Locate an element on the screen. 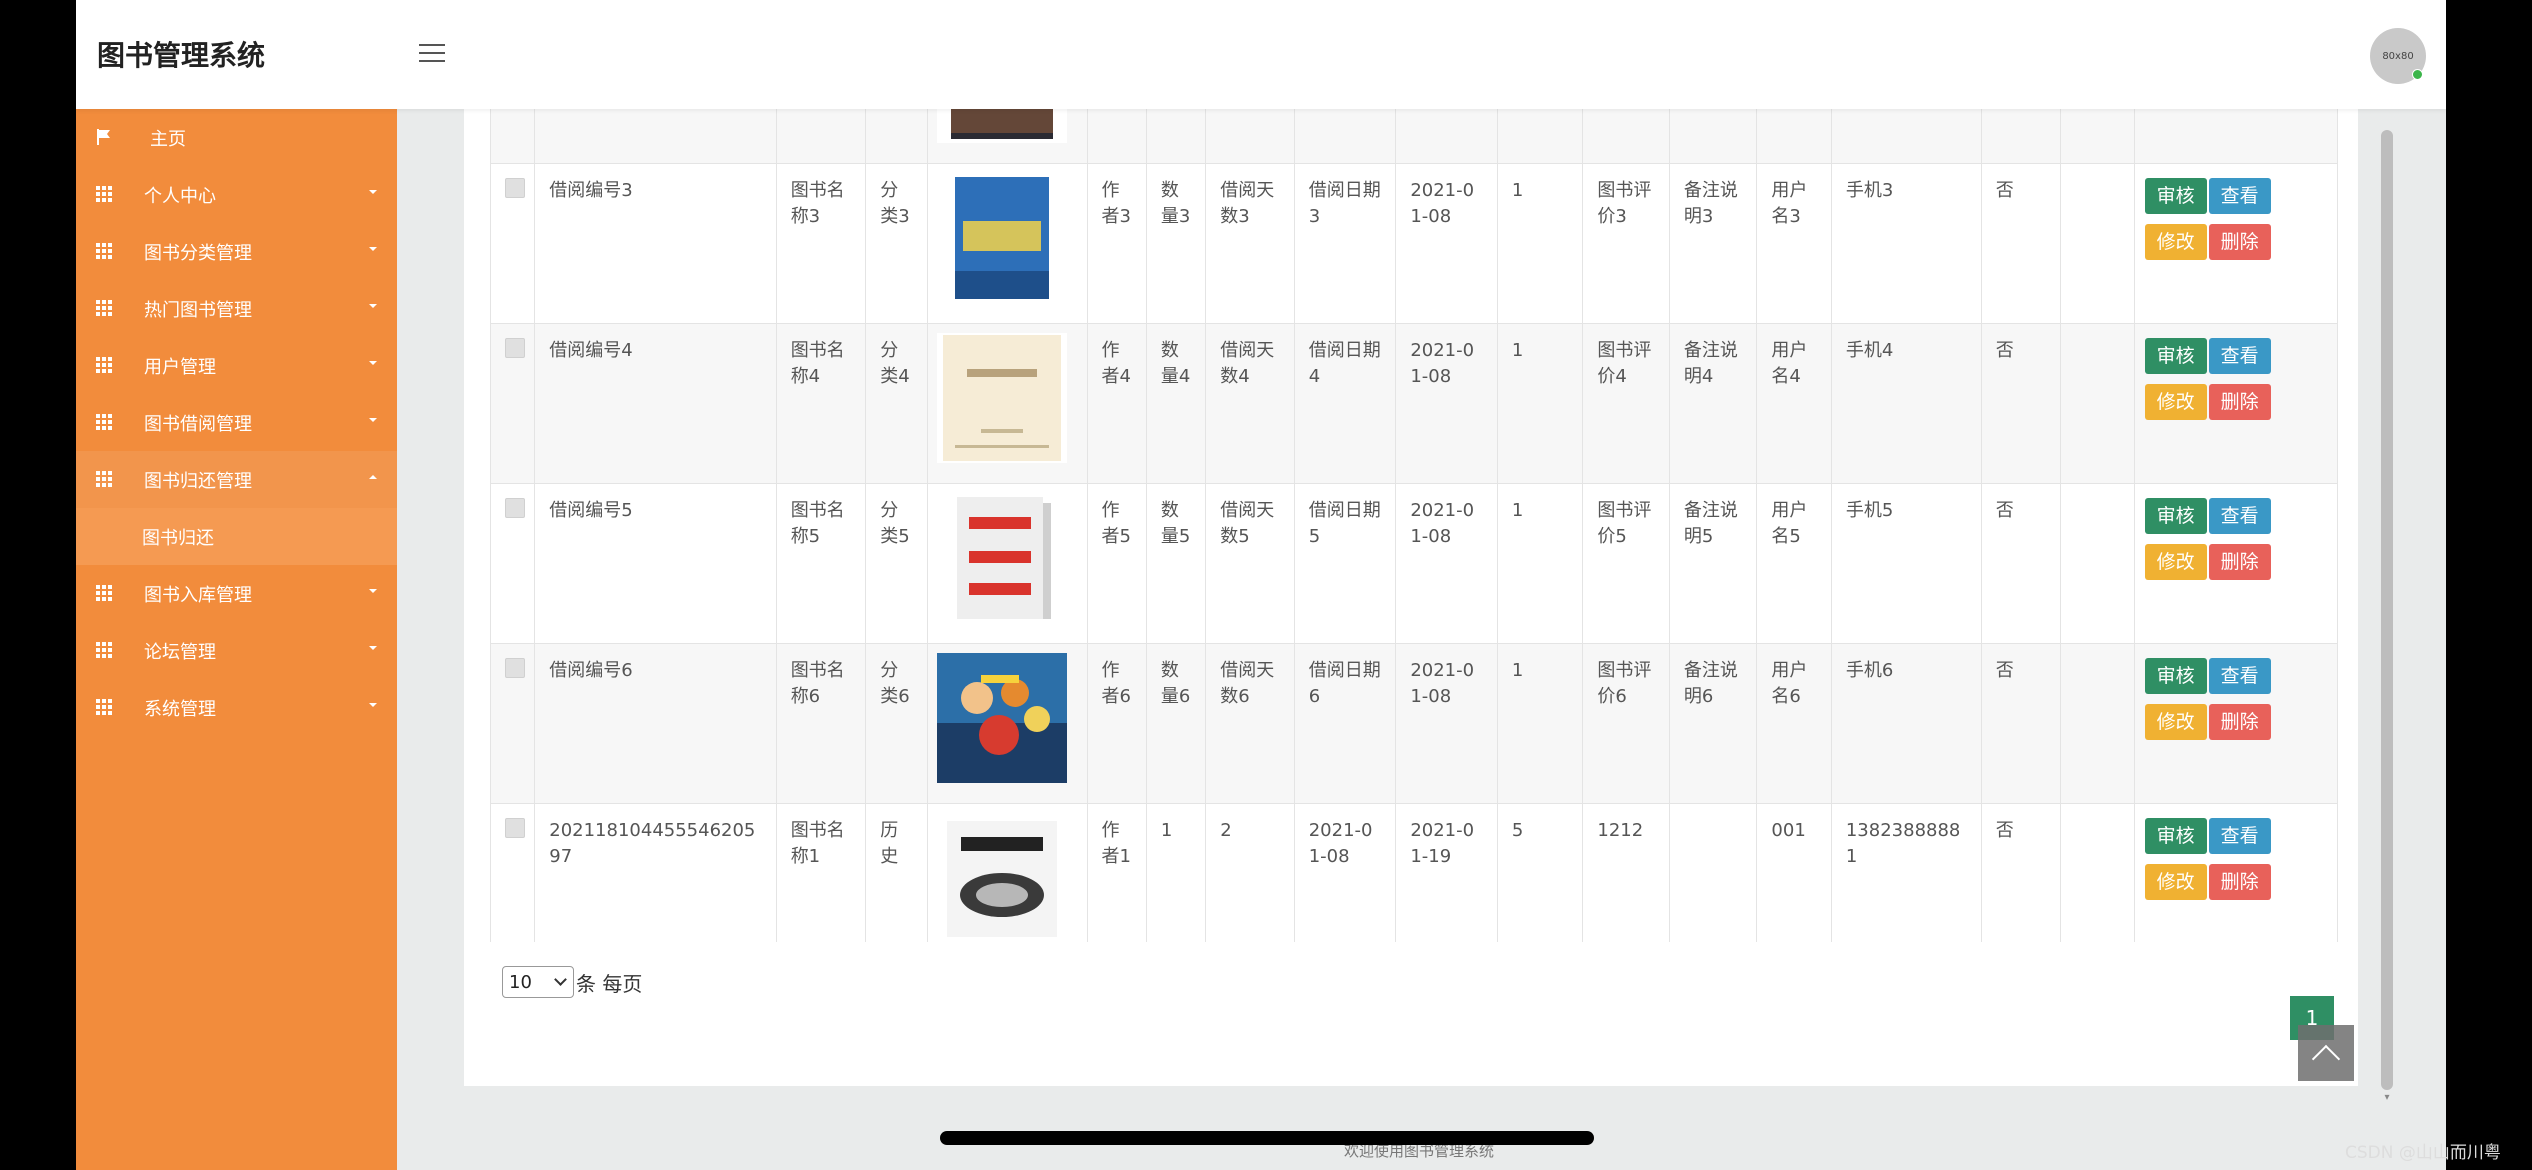  author-cell: 作者3 is located at coordinates (1116, 243).